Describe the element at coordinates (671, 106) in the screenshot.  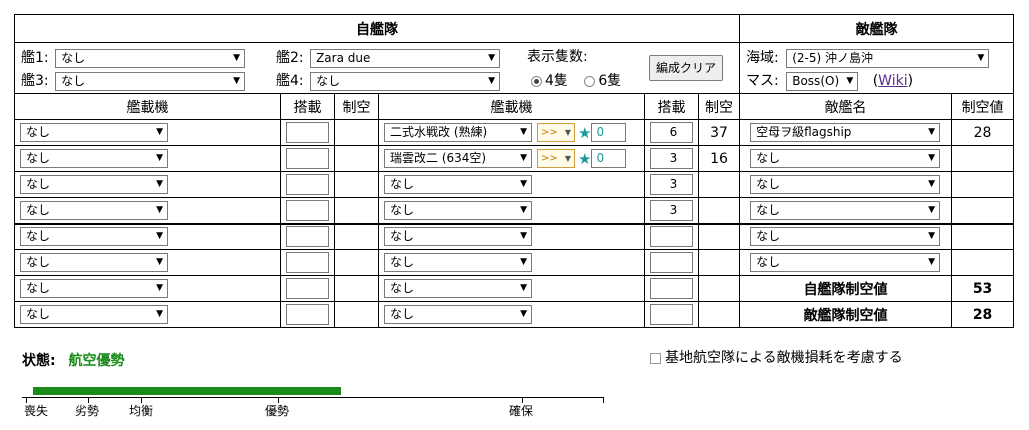
I see `col-slots-2: 搭載` at that location.